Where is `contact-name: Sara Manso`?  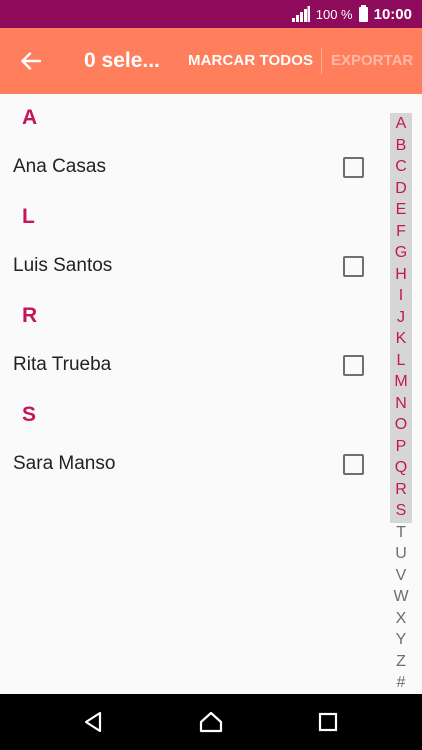 contact-name: Sara Manso is located at coordinates (64, 463).